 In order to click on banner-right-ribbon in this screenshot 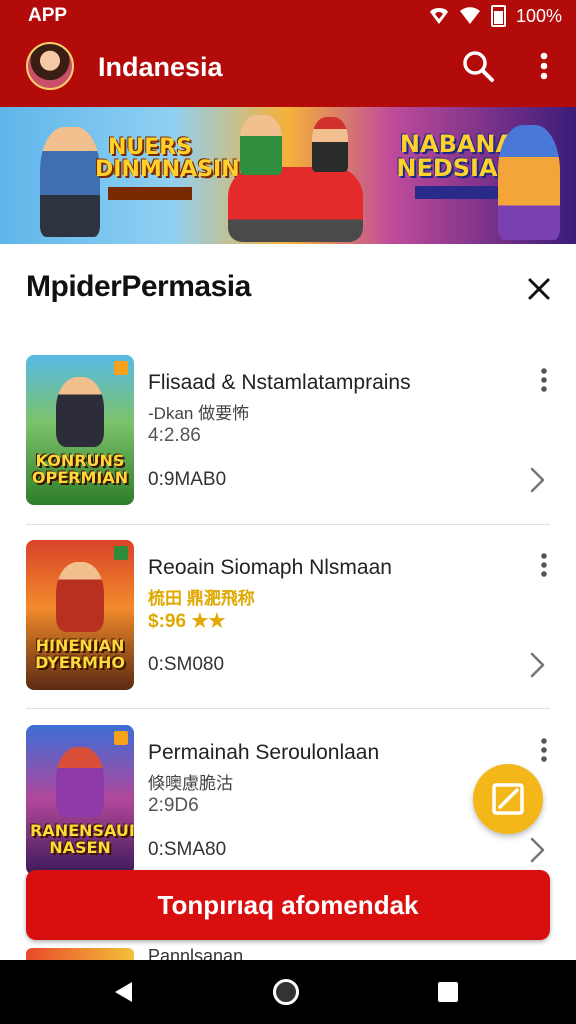, I will do `click(457, 192)`.